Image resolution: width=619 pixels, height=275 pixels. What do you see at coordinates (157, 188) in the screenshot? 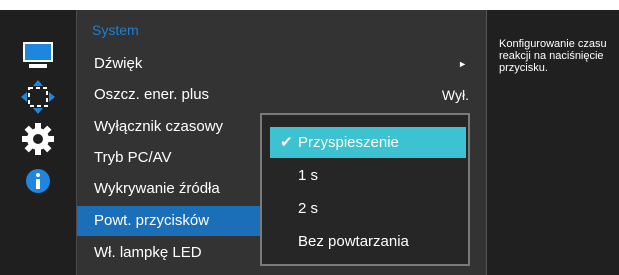
I see `menu-item-label: Wykrywanie źródła` at bounding box center [157, 188].